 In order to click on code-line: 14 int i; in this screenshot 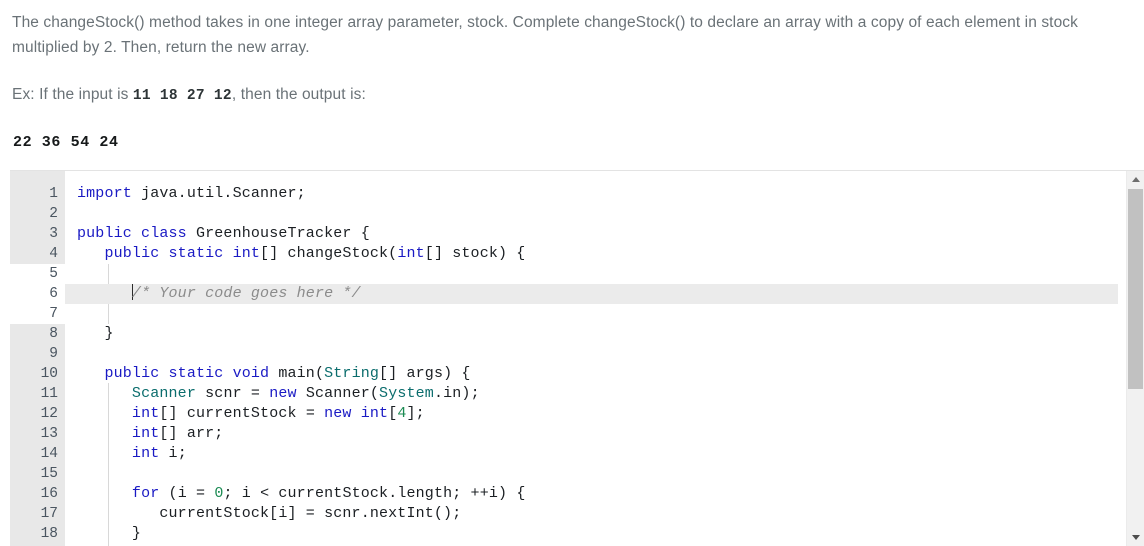, I will do `click(564, 454)`.